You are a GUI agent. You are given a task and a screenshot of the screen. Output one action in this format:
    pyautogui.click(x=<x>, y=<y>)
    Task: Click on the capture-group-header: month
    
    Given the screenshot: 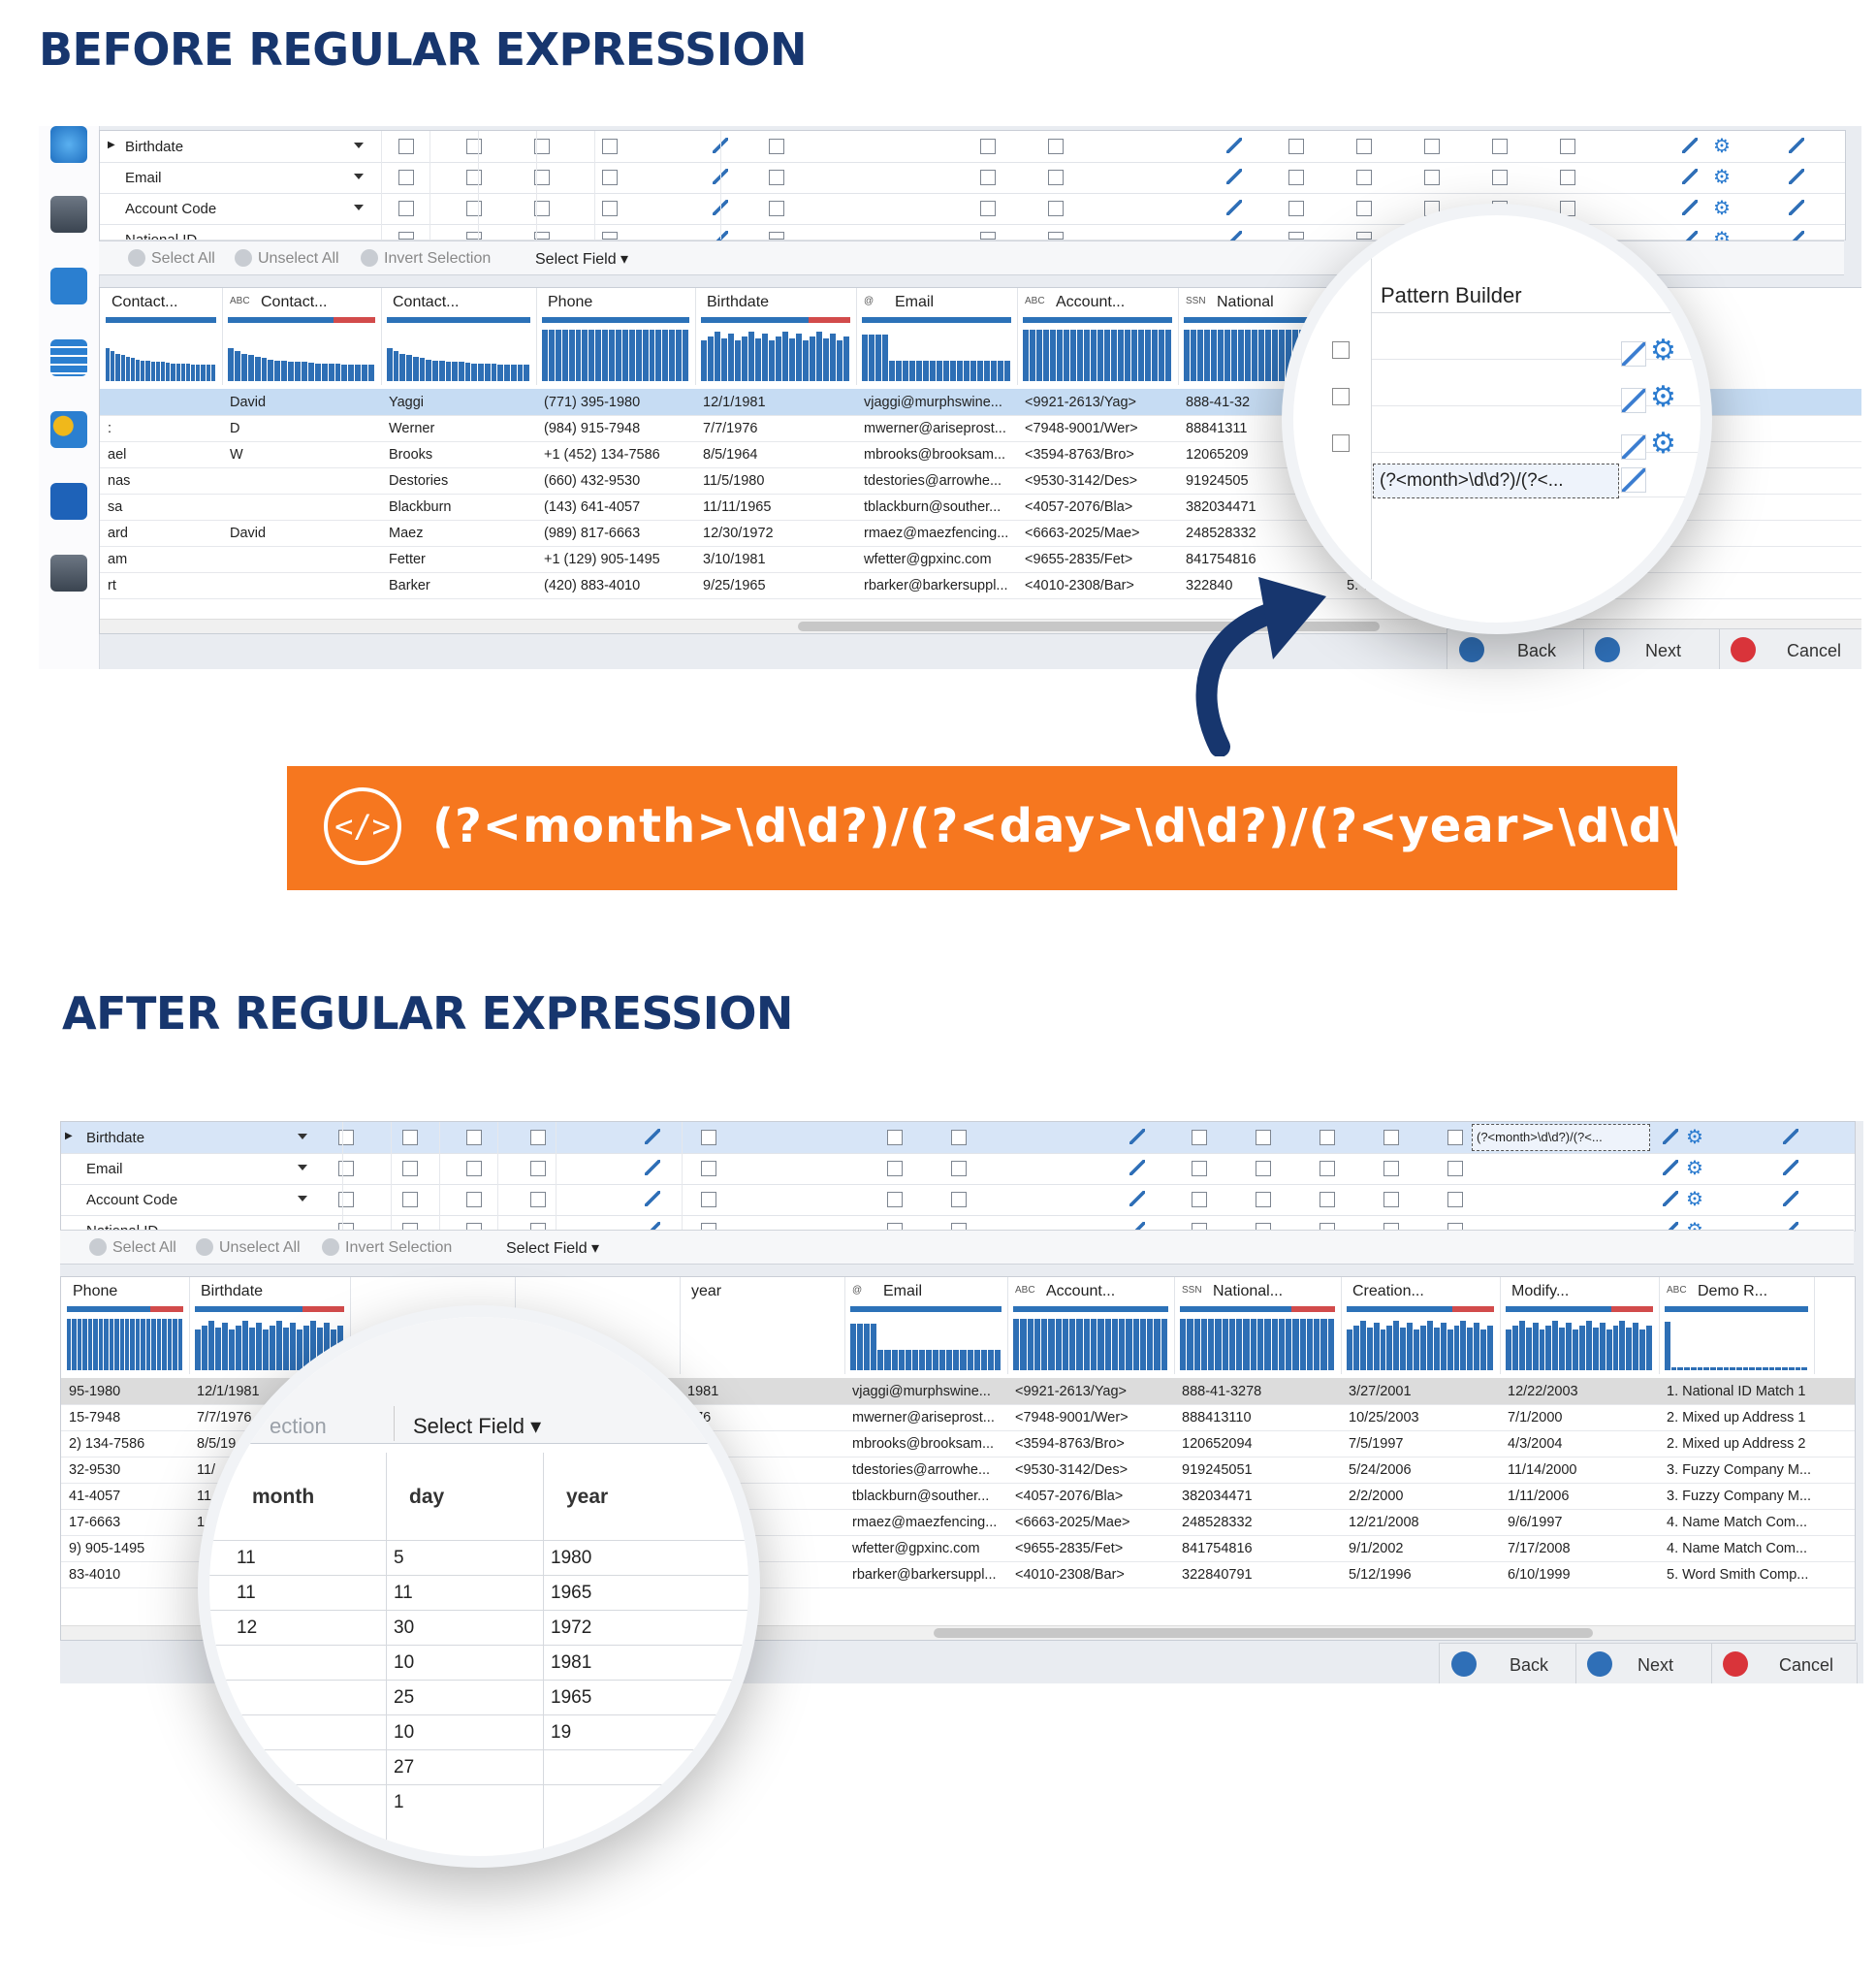 What is the action you would take?
    pyautogui.click(x=283, y=1497)
    